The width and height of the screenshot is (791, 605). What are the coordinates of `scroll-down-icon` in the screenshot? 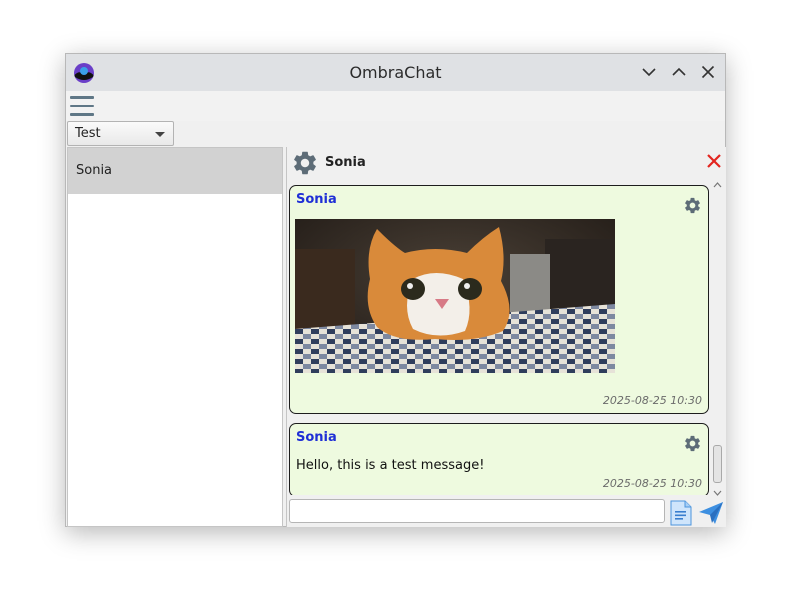 It's located at (717, 493).